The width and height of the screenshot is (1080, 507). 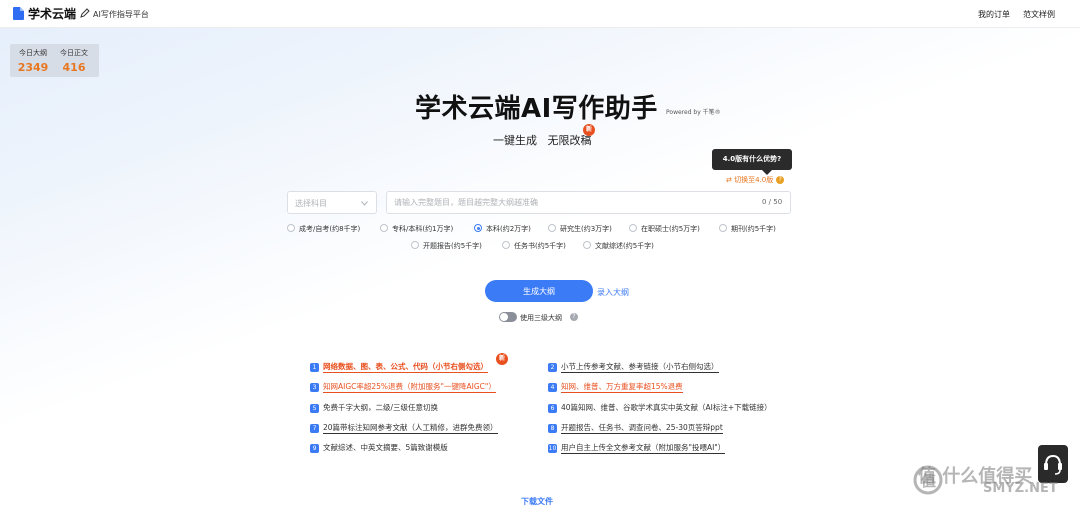 I want to click on radio-degree-9: 文献综述(约5千字), so click(x=618, y=246).